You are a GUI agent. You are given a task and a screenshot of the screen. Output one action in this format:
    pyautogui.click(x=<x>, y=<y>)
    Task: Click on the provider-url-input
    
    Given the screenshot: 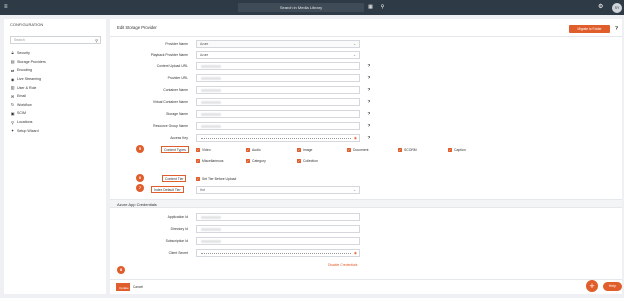 What is the action you would take?
    pyautogui.click(x=278, y=78)
    